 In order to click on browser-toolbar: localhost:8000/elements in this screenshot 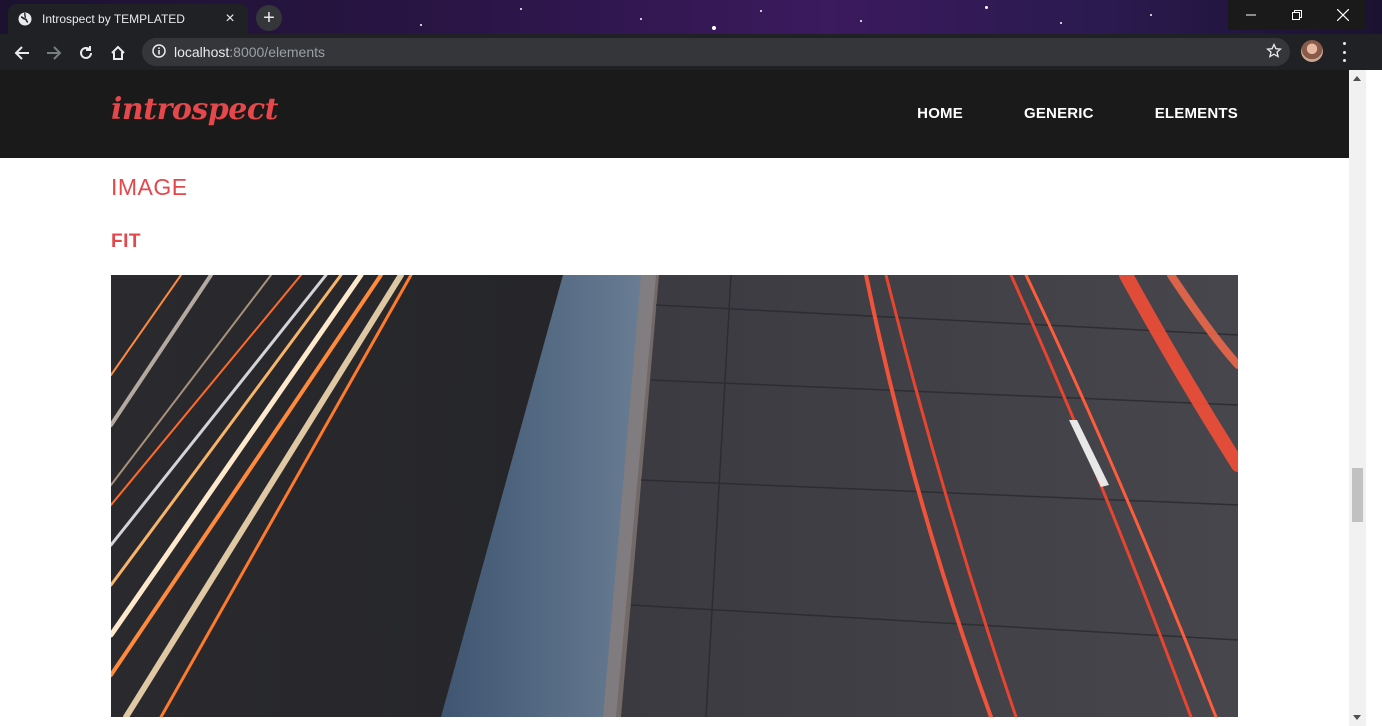, I will do `click(691, 52)`.